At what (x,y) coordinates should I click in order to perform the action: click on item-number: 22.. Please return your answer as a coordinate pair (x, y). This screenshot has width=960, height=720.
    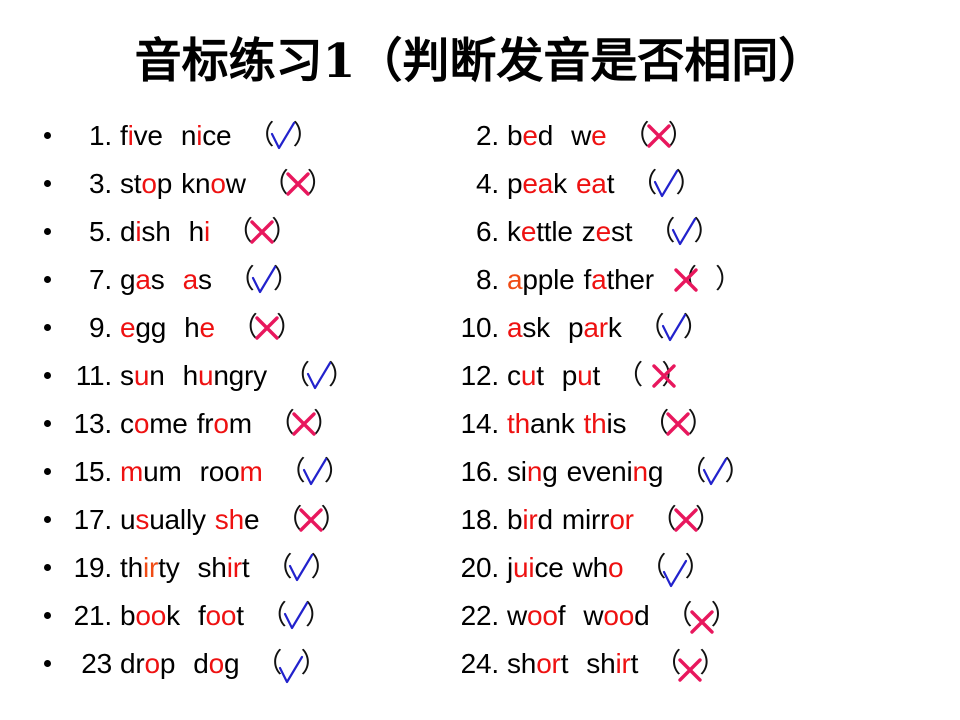
    Looking at the image, I should click on (480, 615).